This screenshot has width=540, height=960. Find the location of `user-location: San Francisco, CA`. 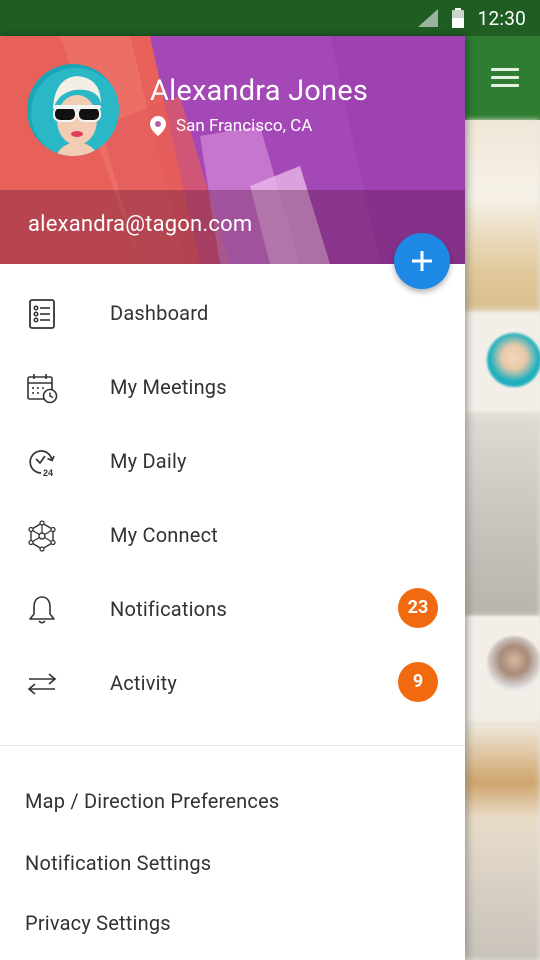

user-location: San Francisco, CA is located at coordinates (231, 126).